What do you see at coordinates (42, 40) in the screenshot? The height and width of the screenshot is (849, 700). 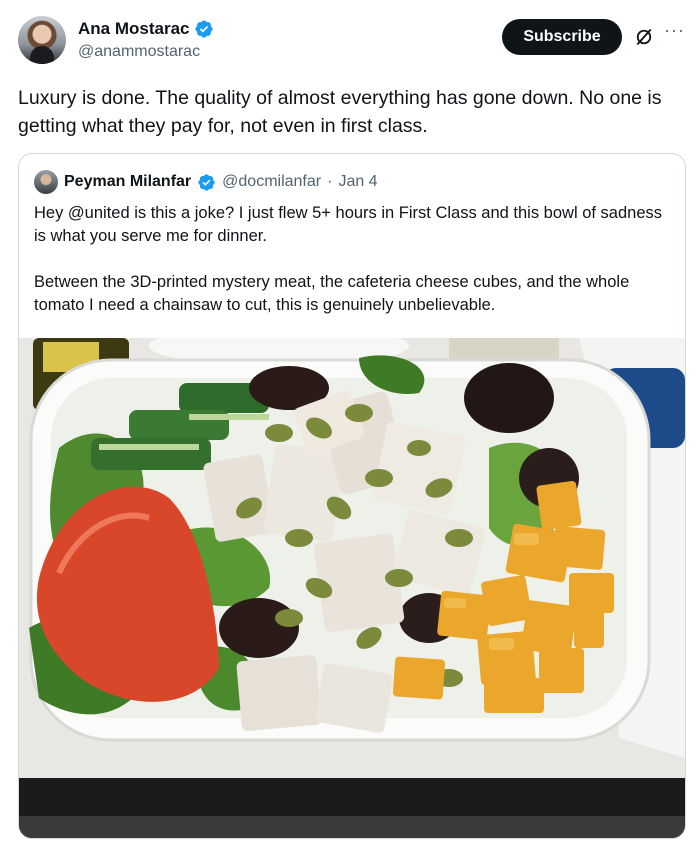 I see `author-avatar` at bounding box center [42, 40].